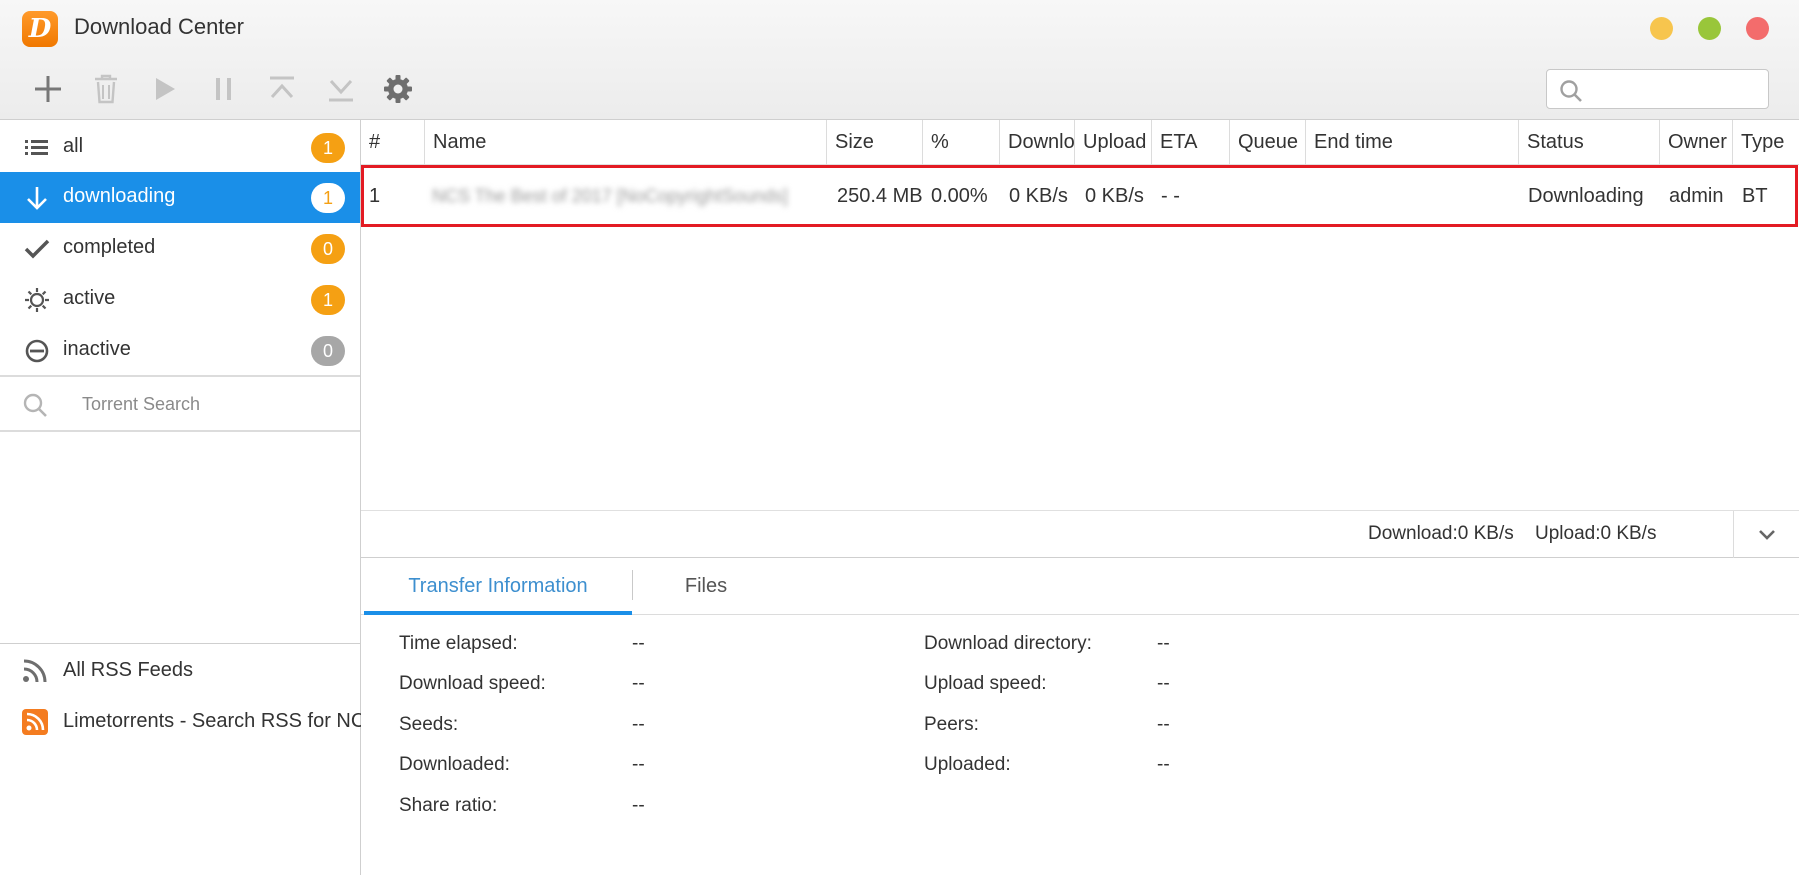  Describe the element at coordinates (899, 60) in the screenshot. I see `title-toolbar-bar: D Download Center` at that location.